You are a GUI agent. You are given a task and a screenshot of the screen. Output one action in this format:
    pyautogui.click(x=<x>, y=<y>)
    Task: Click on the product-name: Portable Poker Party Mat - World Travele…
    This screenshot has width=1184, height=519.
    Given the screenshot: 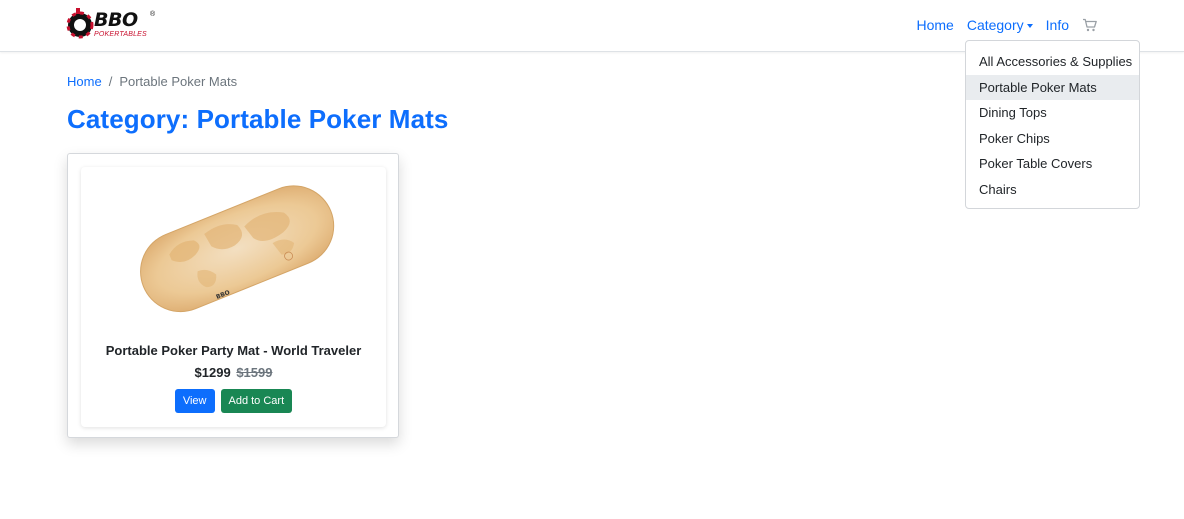 What is the action you would take?
    pyautogui.click(x=233, y=350)
    